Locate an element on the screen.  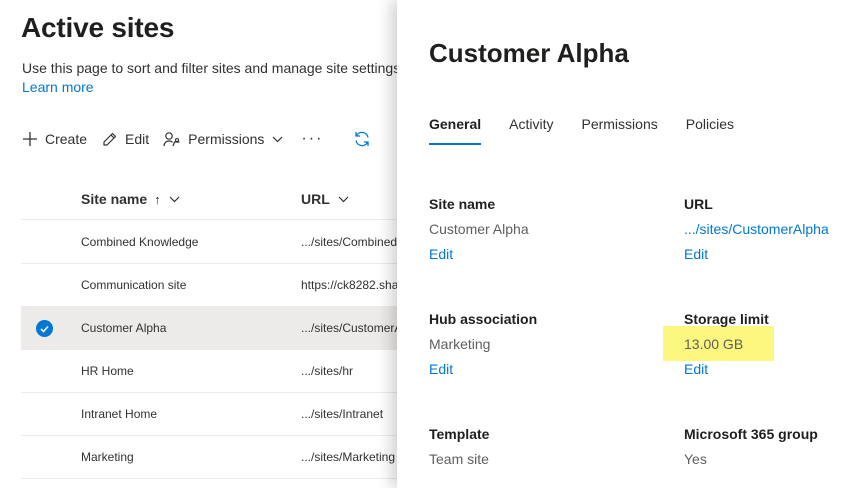
site-url-cell: .../sites/hr is located at coordinates (327, 371).